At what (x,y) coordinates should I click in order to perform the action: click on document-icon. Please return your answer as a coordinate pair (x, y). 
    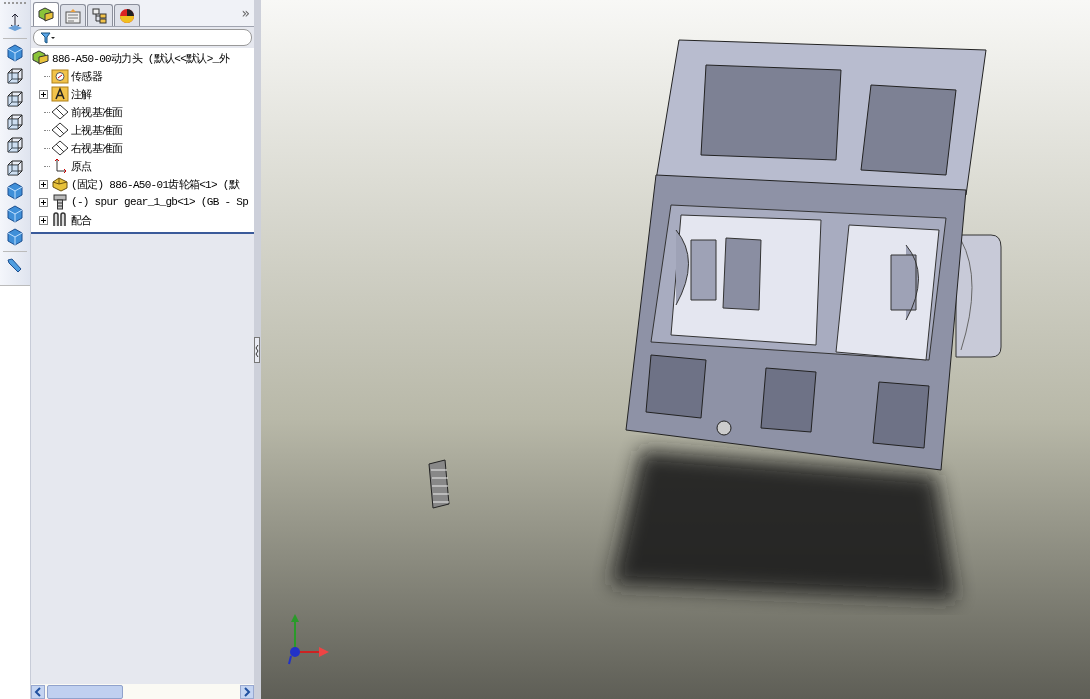
    Looking at the image, I should click on (73, 15).